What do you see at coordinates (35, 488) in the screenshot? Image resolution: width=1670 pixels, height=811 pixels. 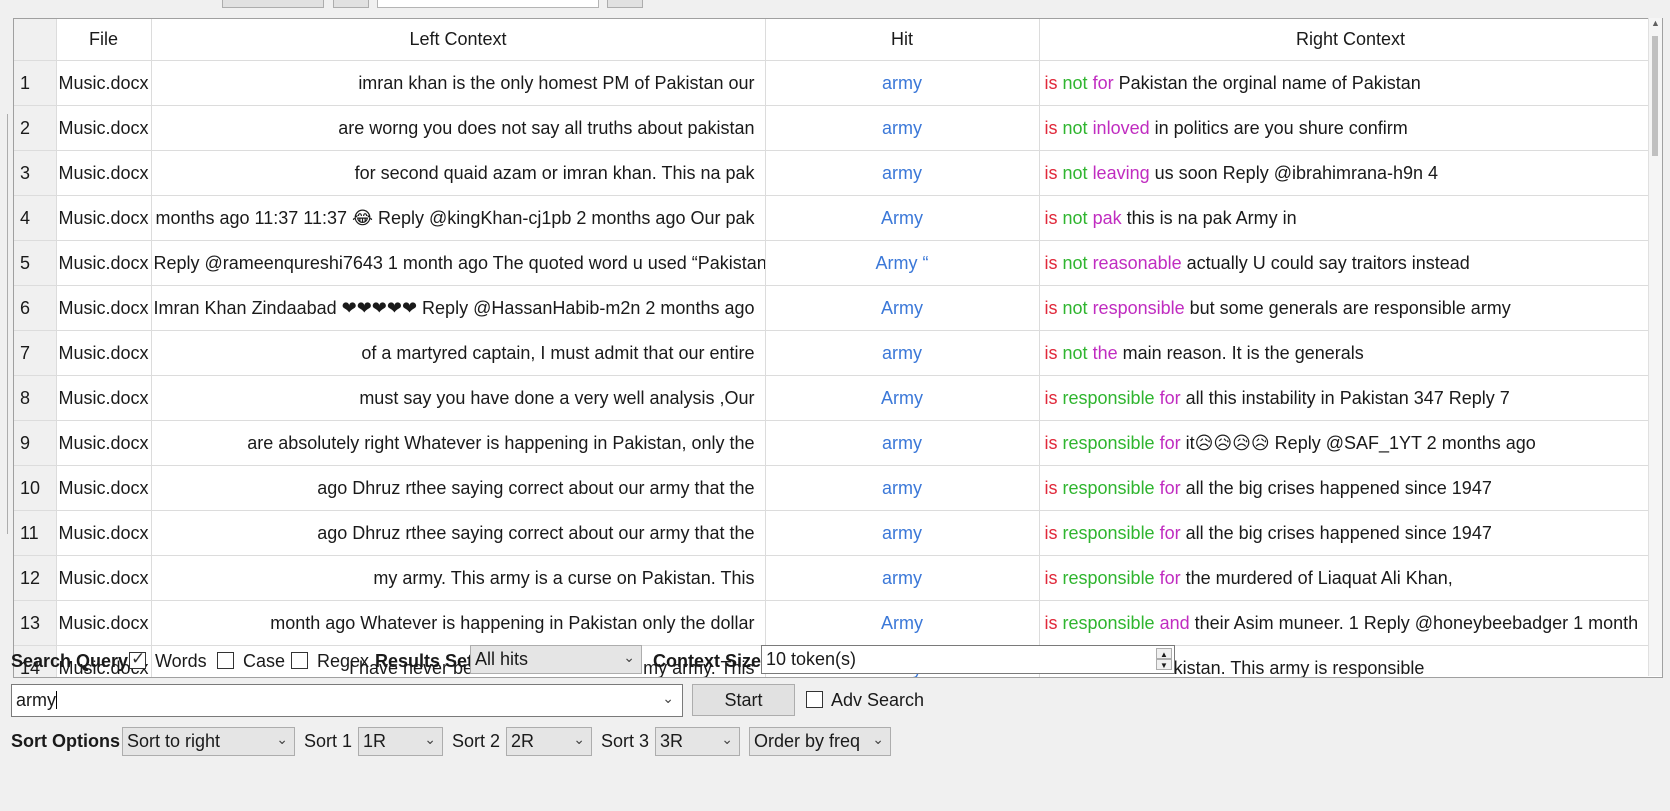 I see `row-number: 10` at bounding box center [35, 488].